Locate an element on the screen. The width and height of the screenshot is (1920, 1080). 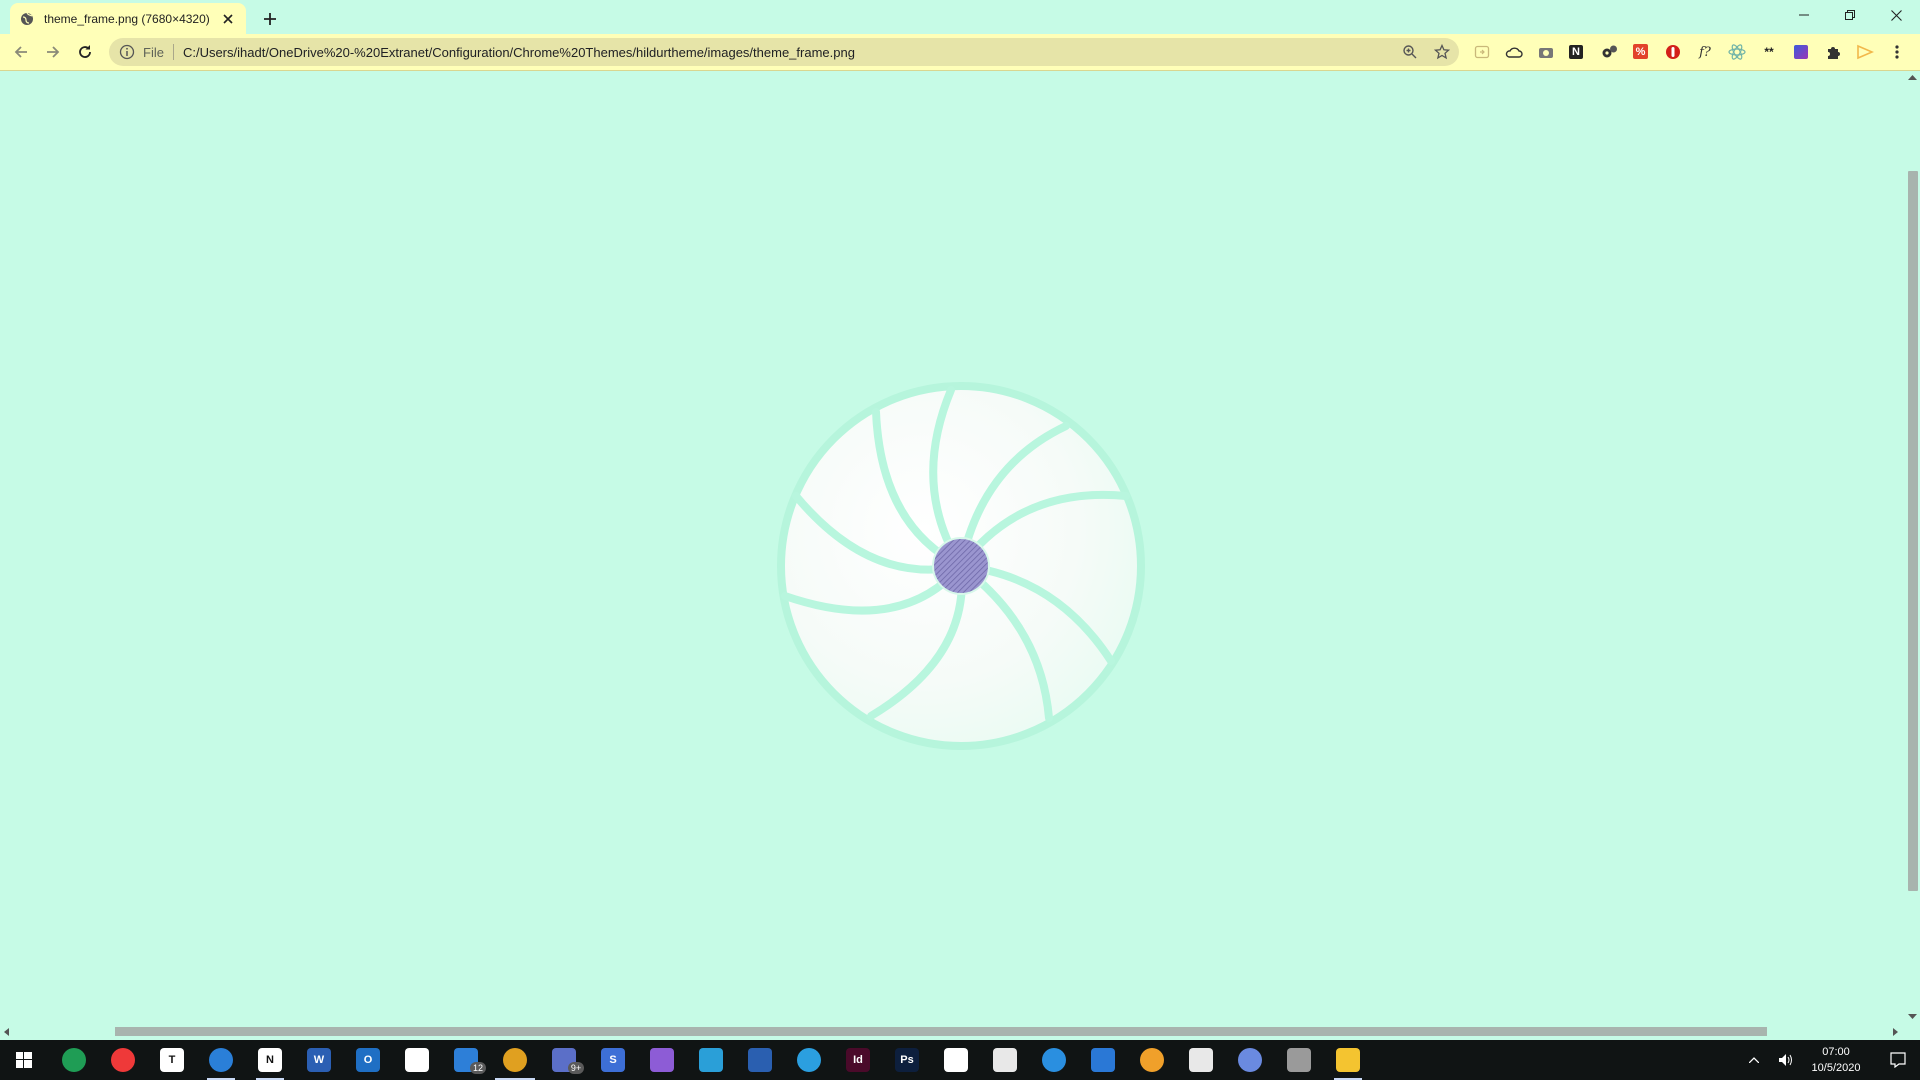
minimize-button is located at coordinates (1804, 15).